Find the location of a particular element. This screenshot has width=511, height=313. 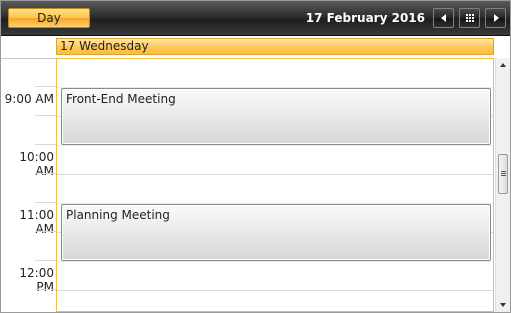

scroll-up-button is located at coordinates (503, 65).